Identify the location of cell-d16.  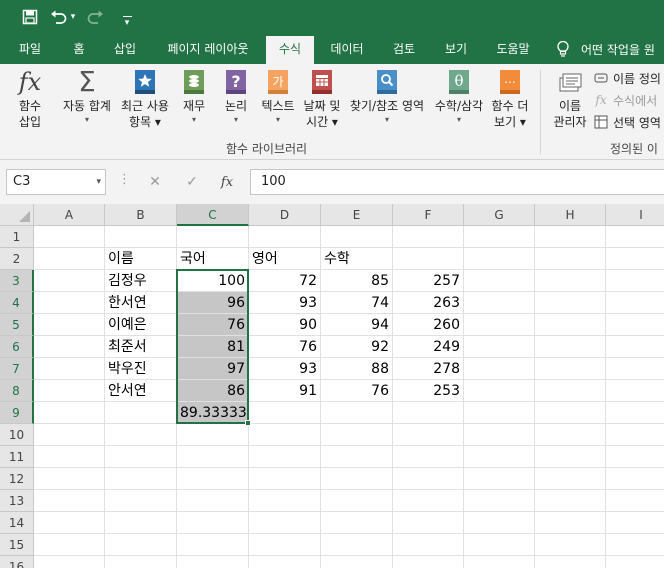
(285, 562).